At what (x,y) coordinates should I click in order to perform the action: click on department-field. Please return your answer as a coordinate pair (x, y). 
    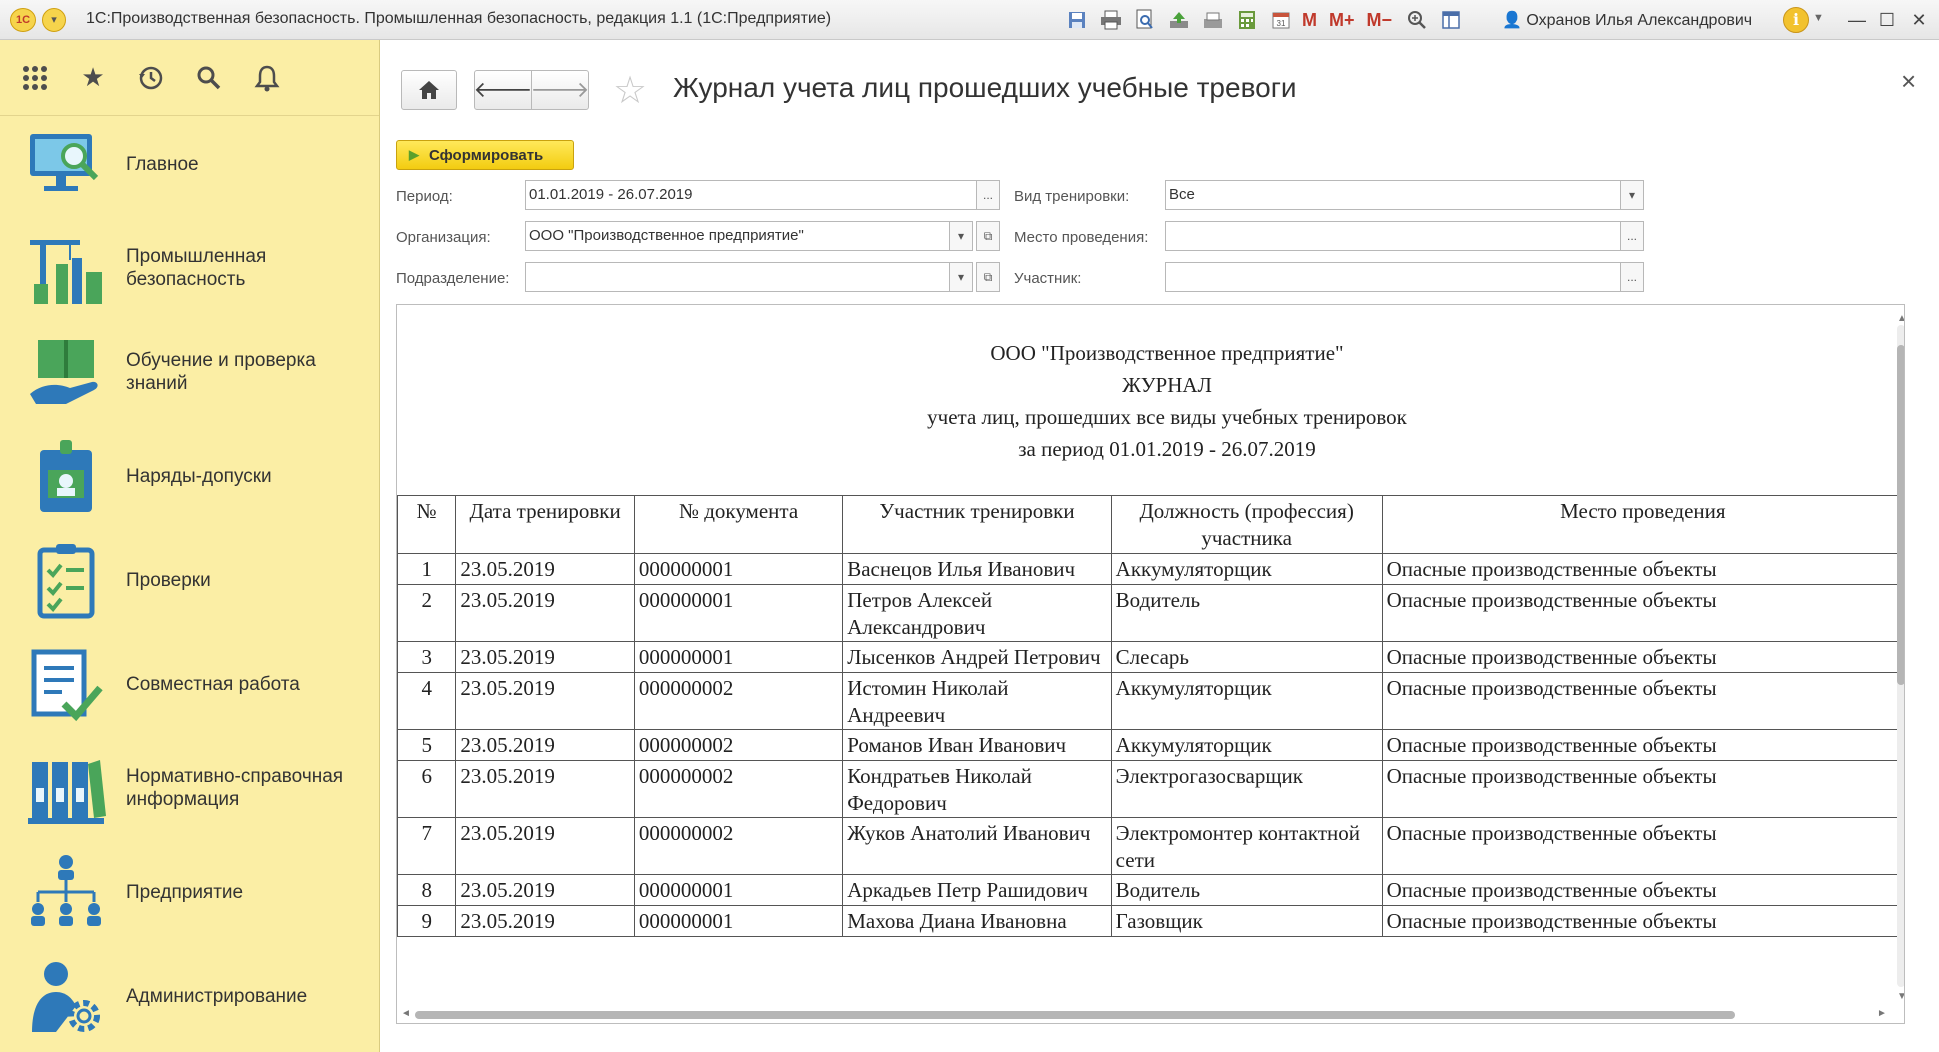
    Looking at the image, I should click on (737, 277).